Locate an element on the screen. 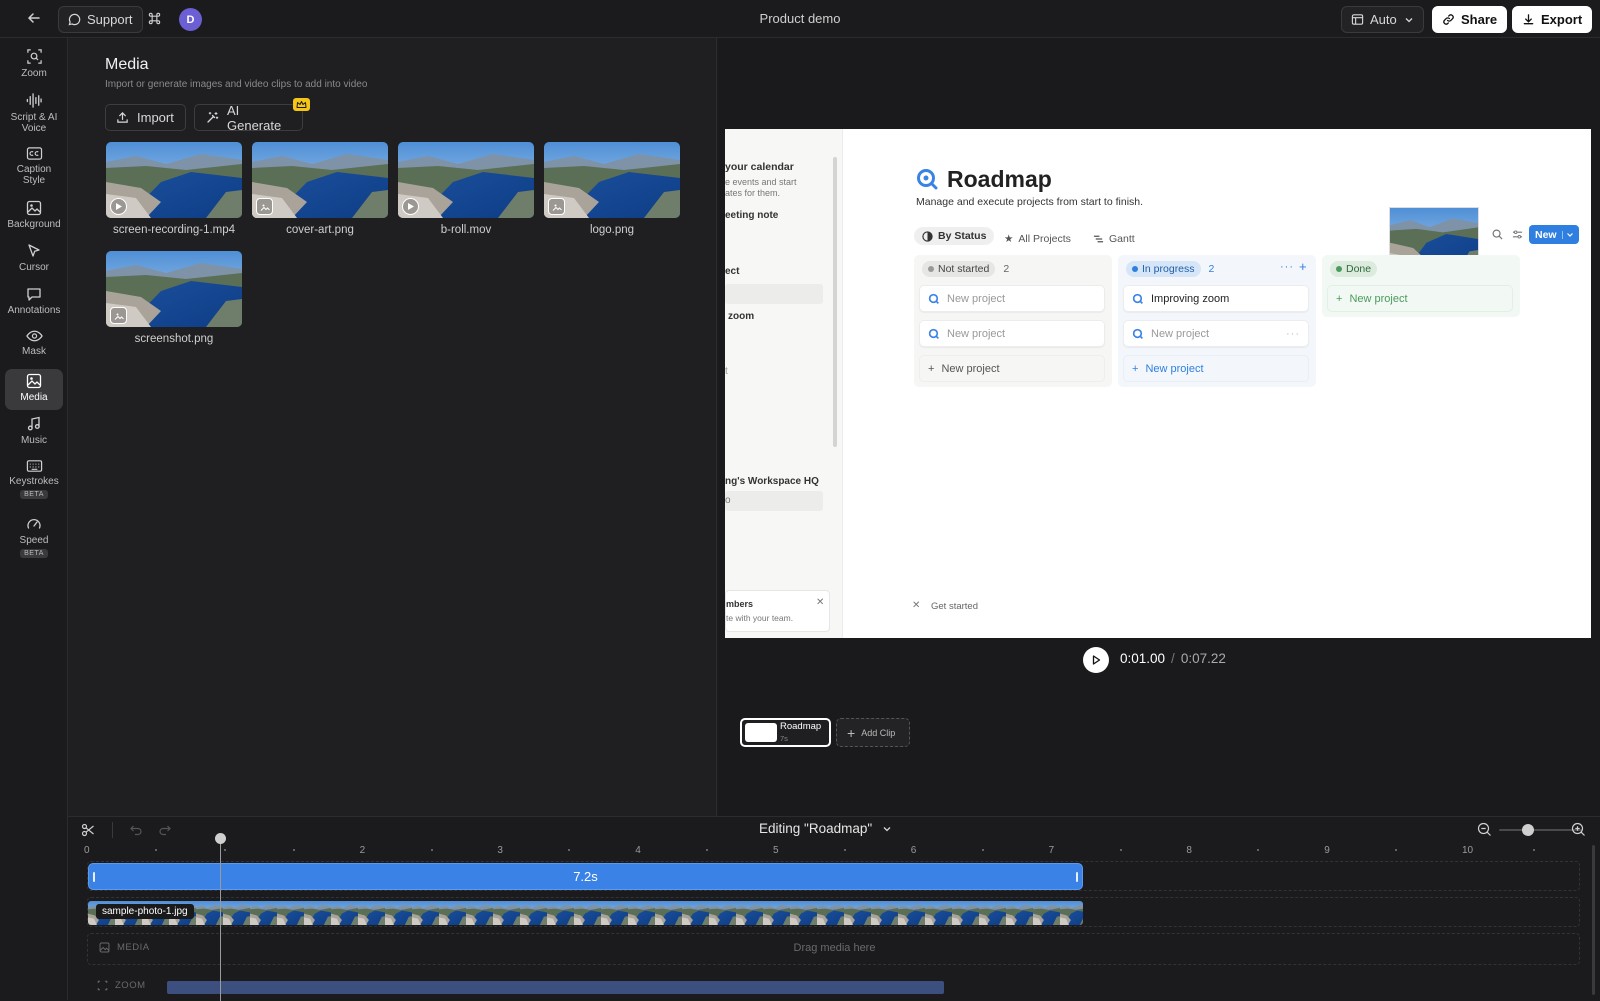 The height and width of the screenshot is (1001, 1600). clip-bar: 7.2s is located at coordinates (585, 876).